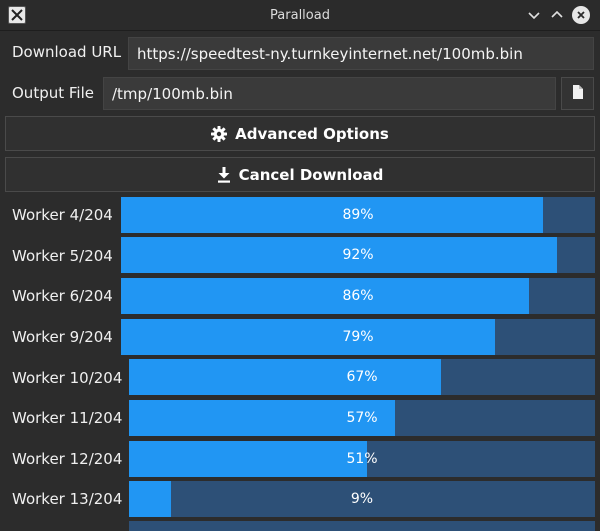  I want to click on worker-progress-bar: 9%, so click(362, 499).